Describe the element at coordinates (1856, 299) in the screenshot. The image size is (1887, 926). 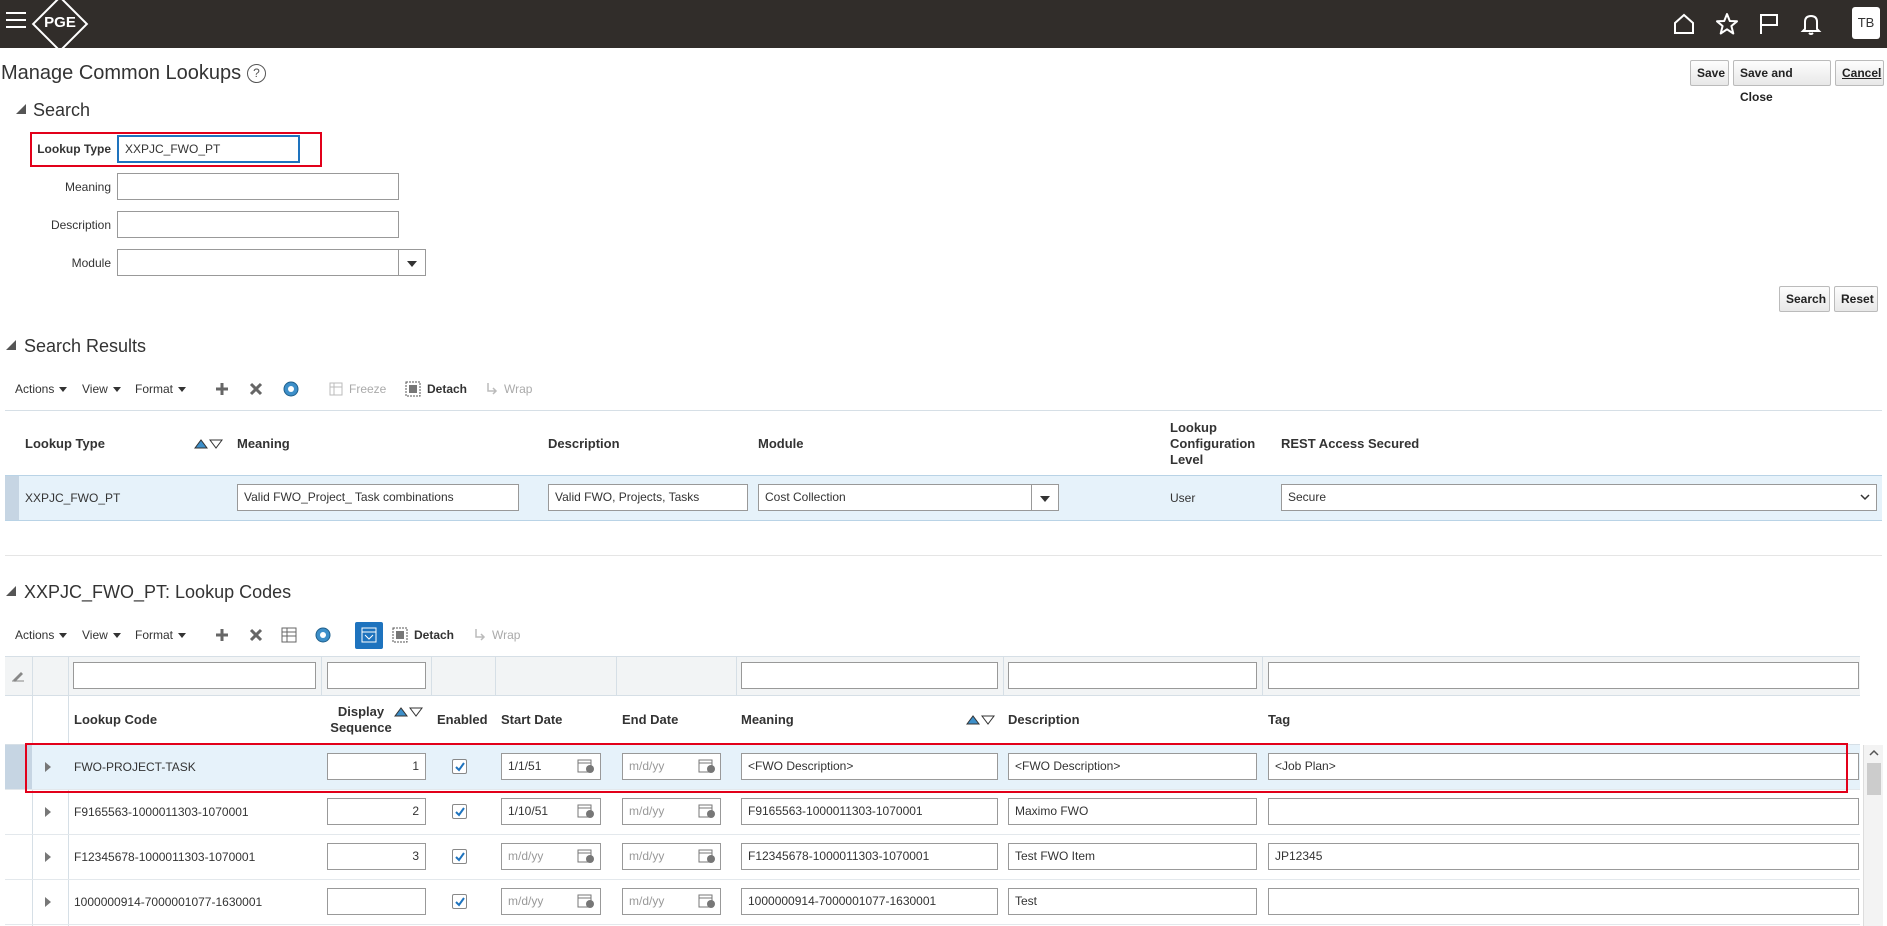
I see `reset-button: Reset` at that location.